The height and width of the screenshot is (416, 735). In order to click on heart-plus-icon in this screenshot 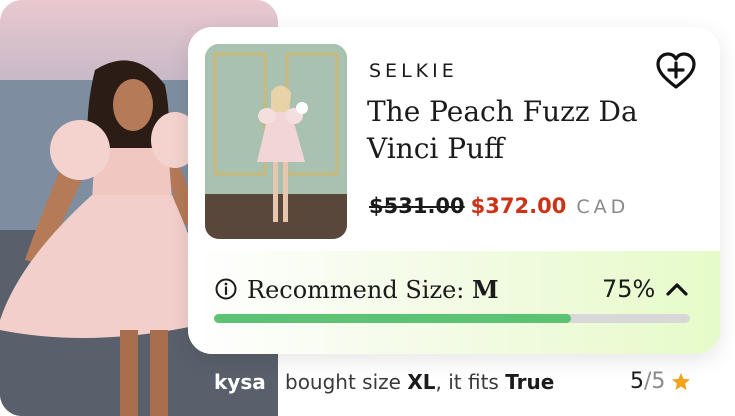, I will do `click(676, 70)`.